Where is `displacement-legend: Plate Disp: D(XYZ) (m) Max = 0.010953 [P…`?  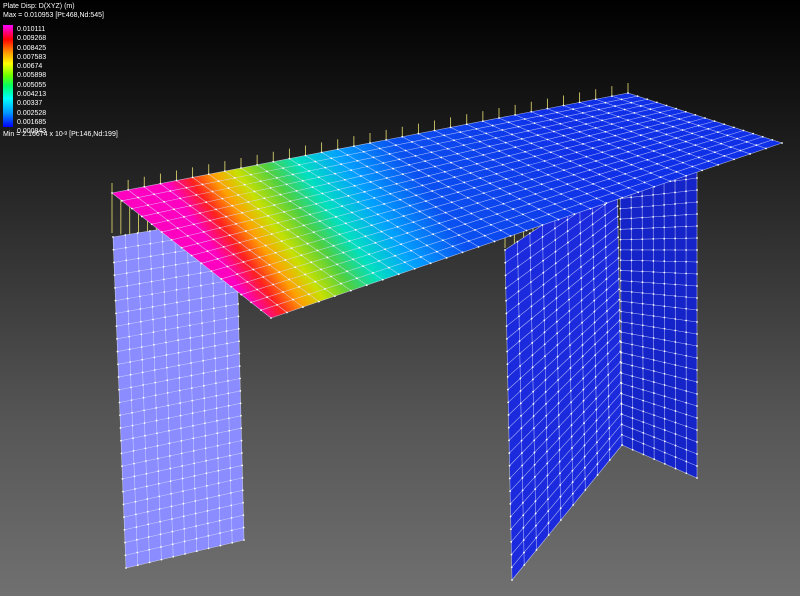
displacement-legend: Plate Disp: D(XYZ) (m) Max = 0.010953 [P… is located at coordinates (60, 70).